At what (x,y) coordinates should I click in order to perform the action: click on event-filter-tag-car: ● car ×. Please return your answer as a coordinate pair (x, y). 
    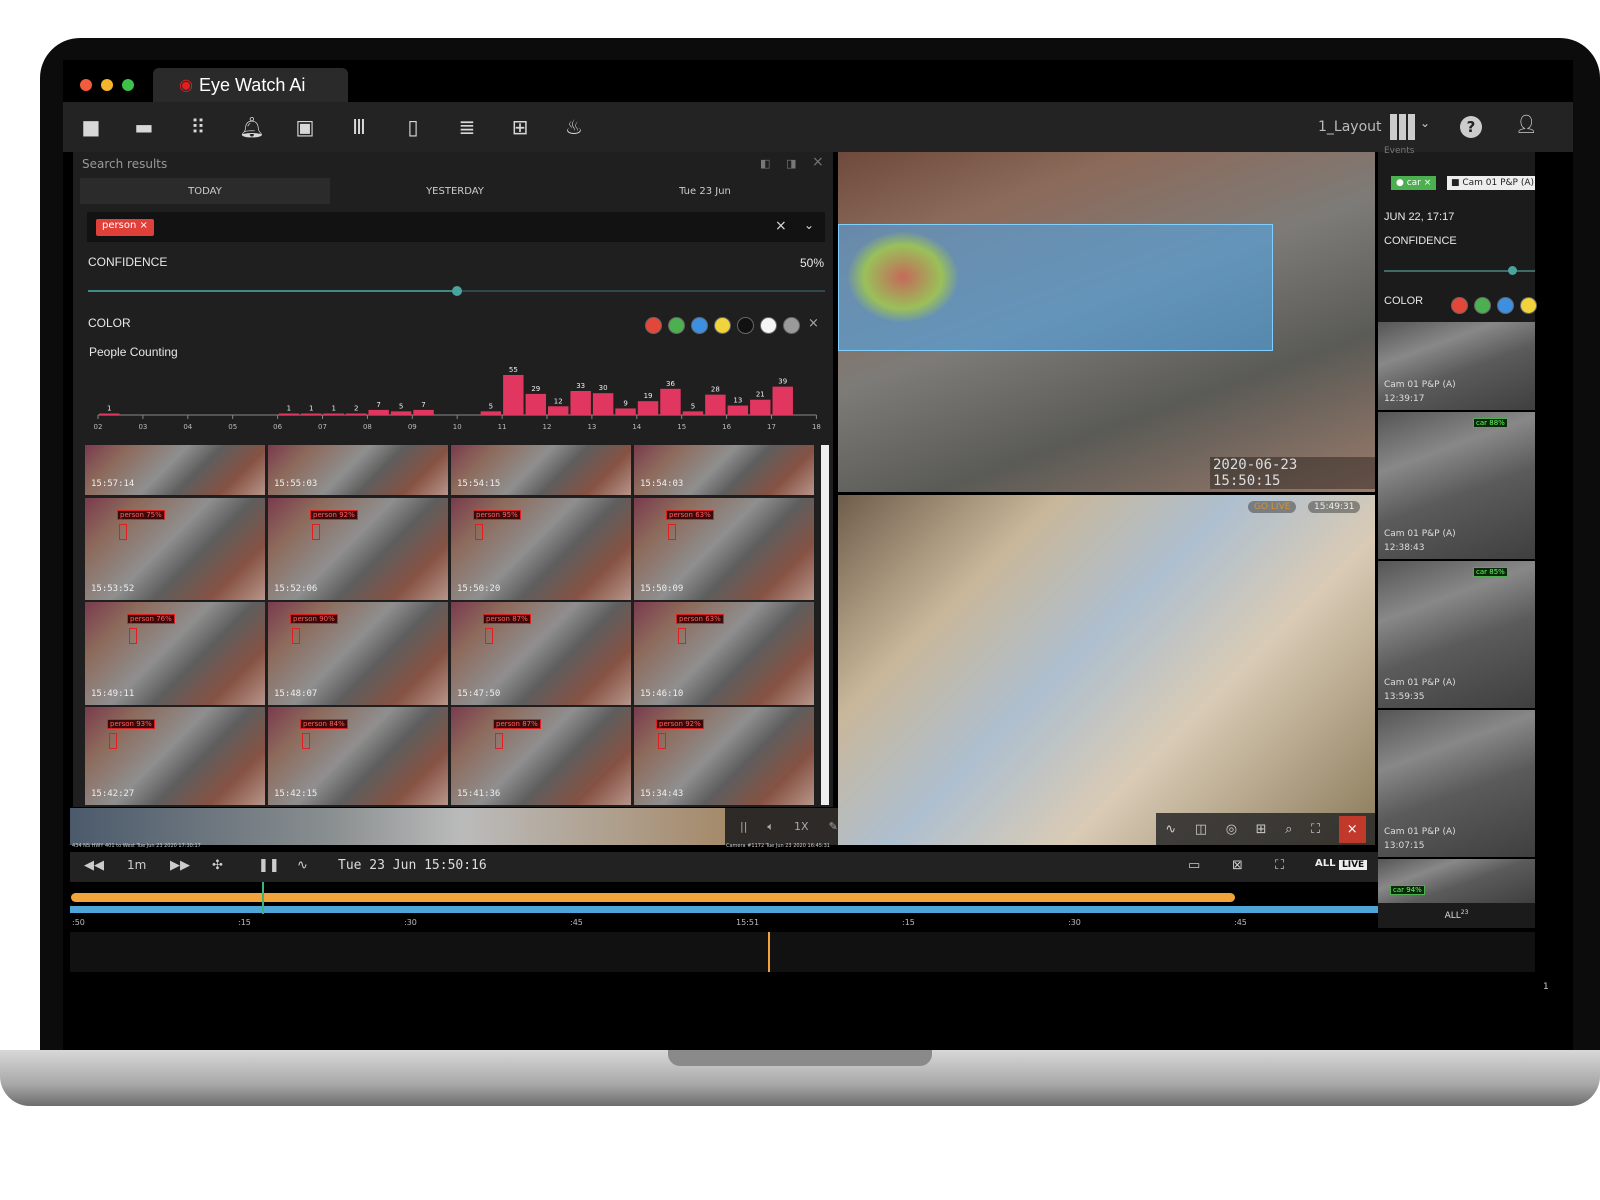
    Looking at the image, I should click on (1414, 183).